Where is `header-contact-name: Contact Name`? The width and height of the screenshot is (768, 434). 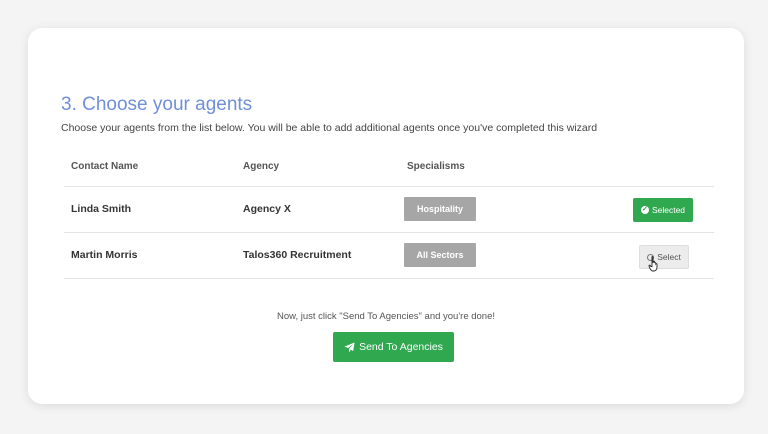 header-contact-name: Contact Name is located at coordinates (105, 166).